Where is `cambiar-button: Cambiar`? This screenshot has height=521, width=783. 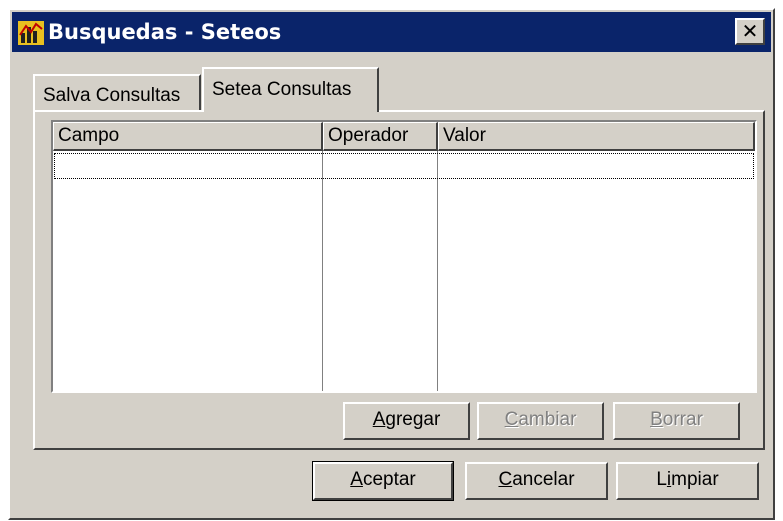 cambiar-button: Cambiar is located at coordinates (540, 421).